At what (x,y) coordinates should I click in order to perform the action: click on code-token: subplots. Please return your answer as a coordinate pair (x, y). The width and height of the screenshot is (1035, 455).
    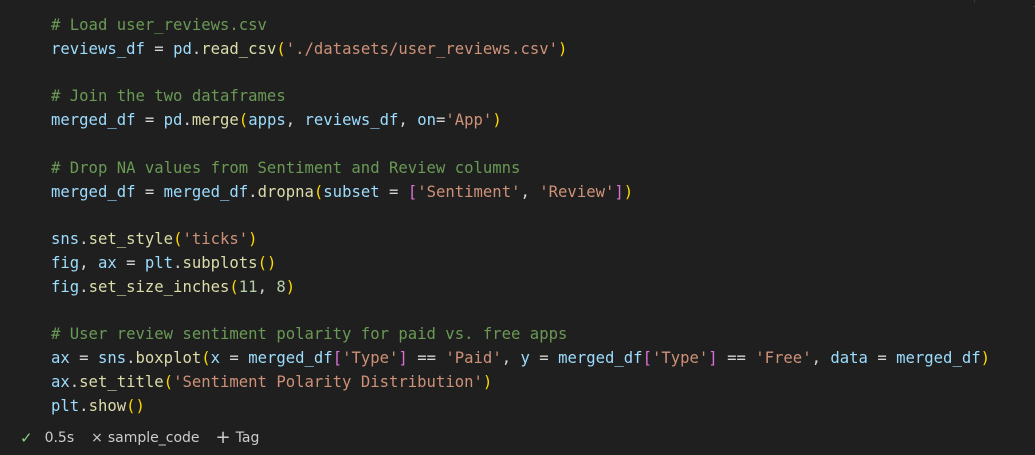
    Looking at the image, I should click on (220, 262).